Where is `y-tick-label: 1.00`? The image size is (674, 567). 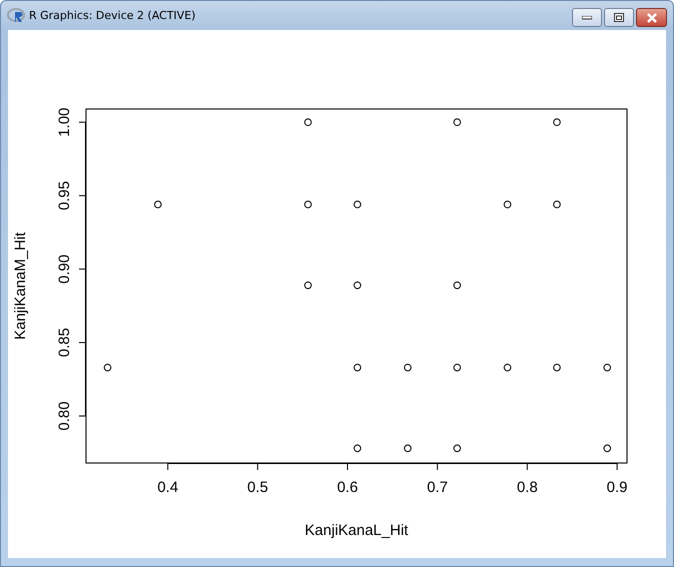 y-tick-label: 1.00 is located at coordinates (64, 122).